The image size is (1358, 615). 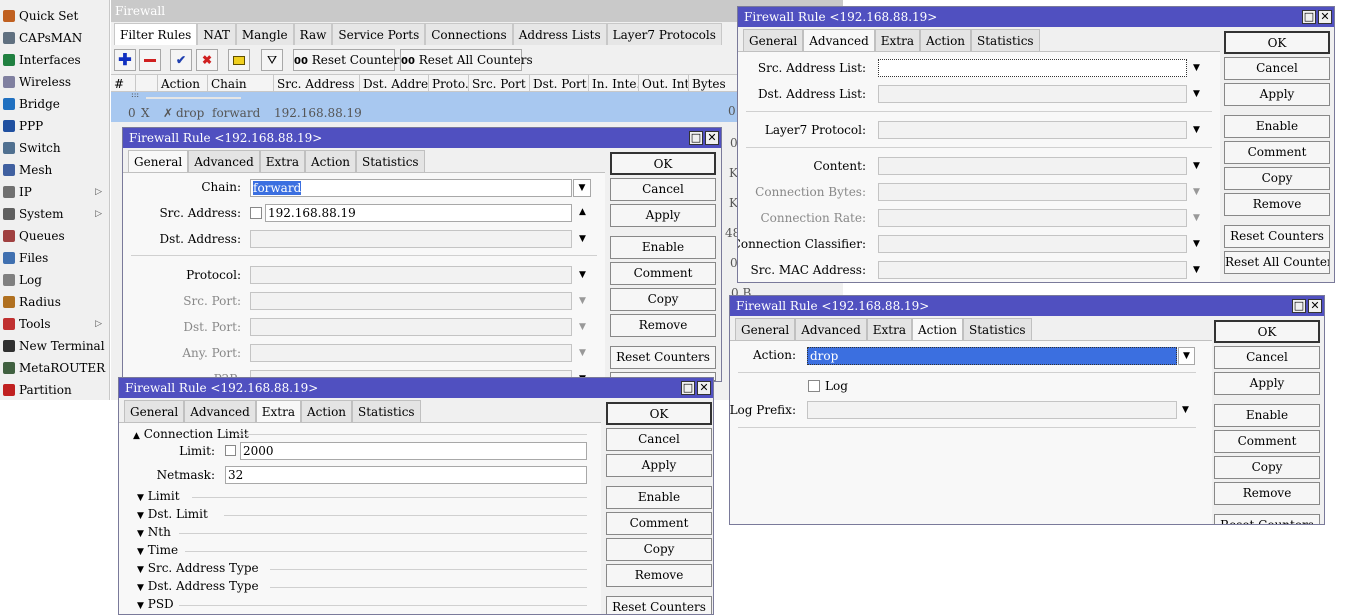 I want to click on collapse-up-icon: ▲, so click(x=582, y=212).